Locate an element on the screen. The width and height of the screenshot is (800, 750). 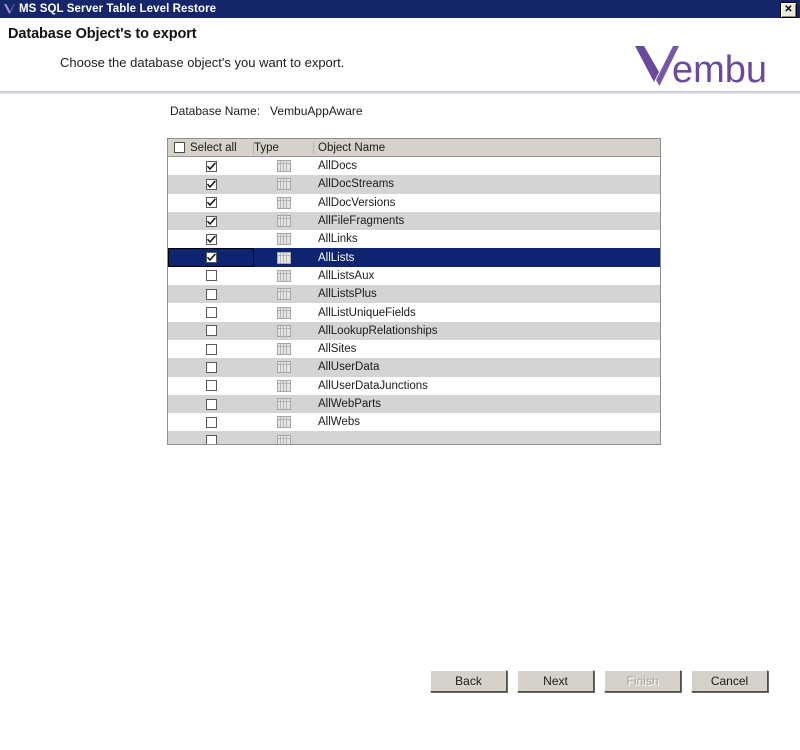
next-button: Next is located at coordinates (555, 681).